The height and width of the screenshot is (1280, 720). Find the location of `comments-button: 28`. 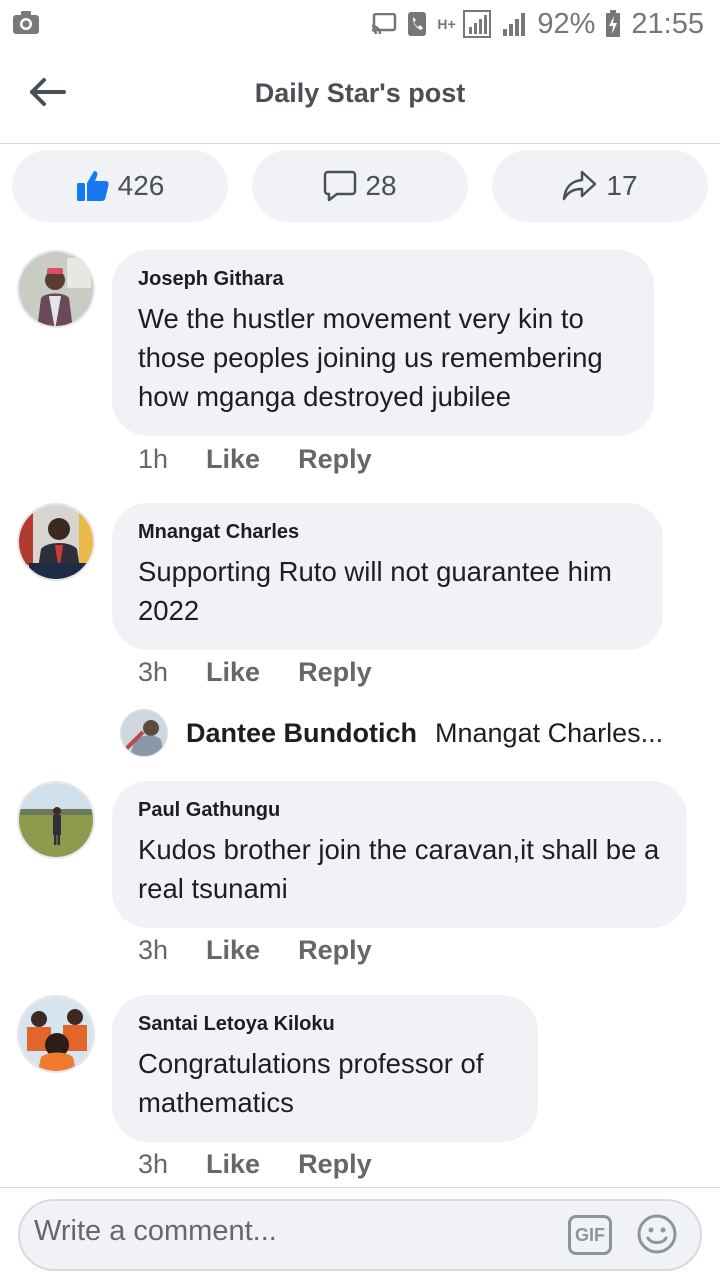

comments-button: 28 is located at coordinates (360, 186).